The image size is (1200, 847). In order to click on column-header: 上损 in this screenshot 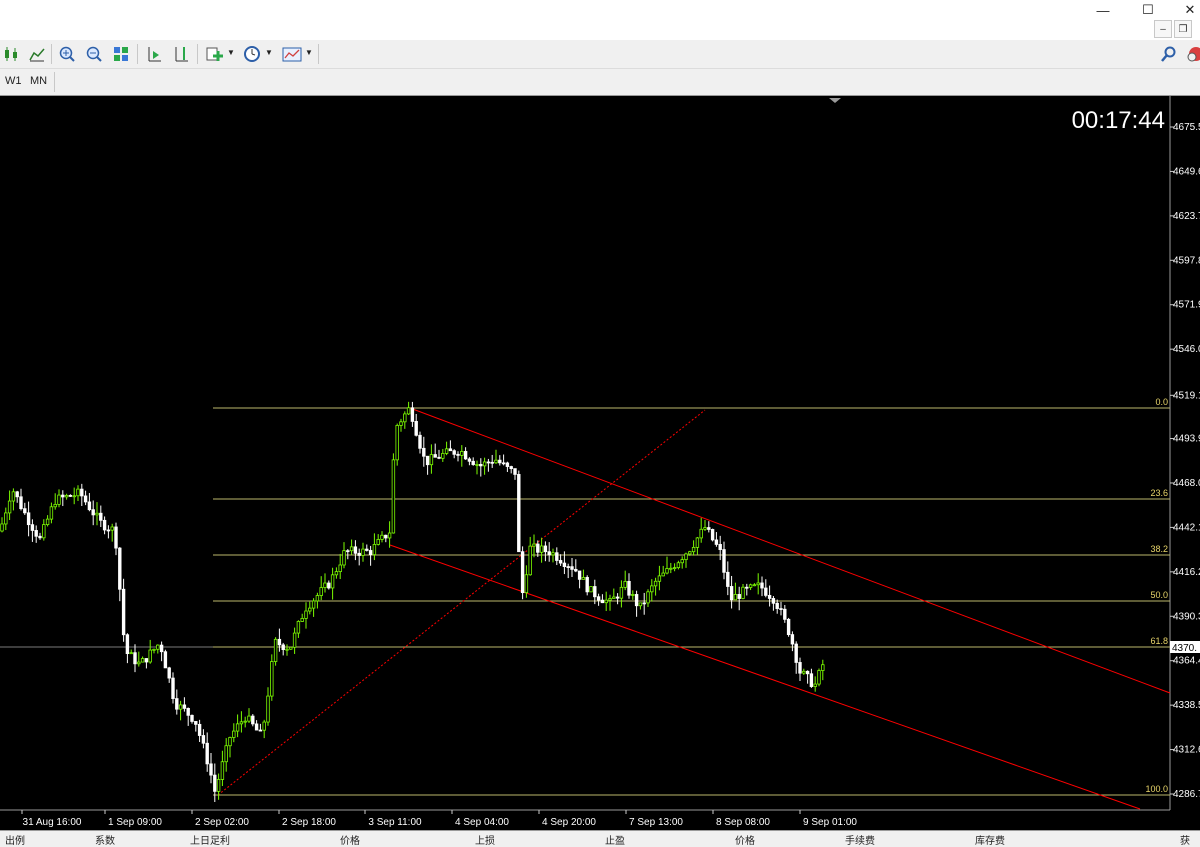, I will do `click(485, 841)`.